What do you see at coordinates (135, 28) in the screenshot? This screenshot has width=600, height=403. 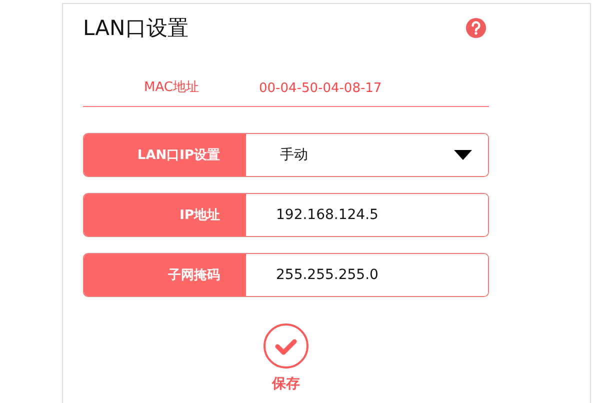 I see `page-title: LAN口设置` at bounding box center [135, 28].